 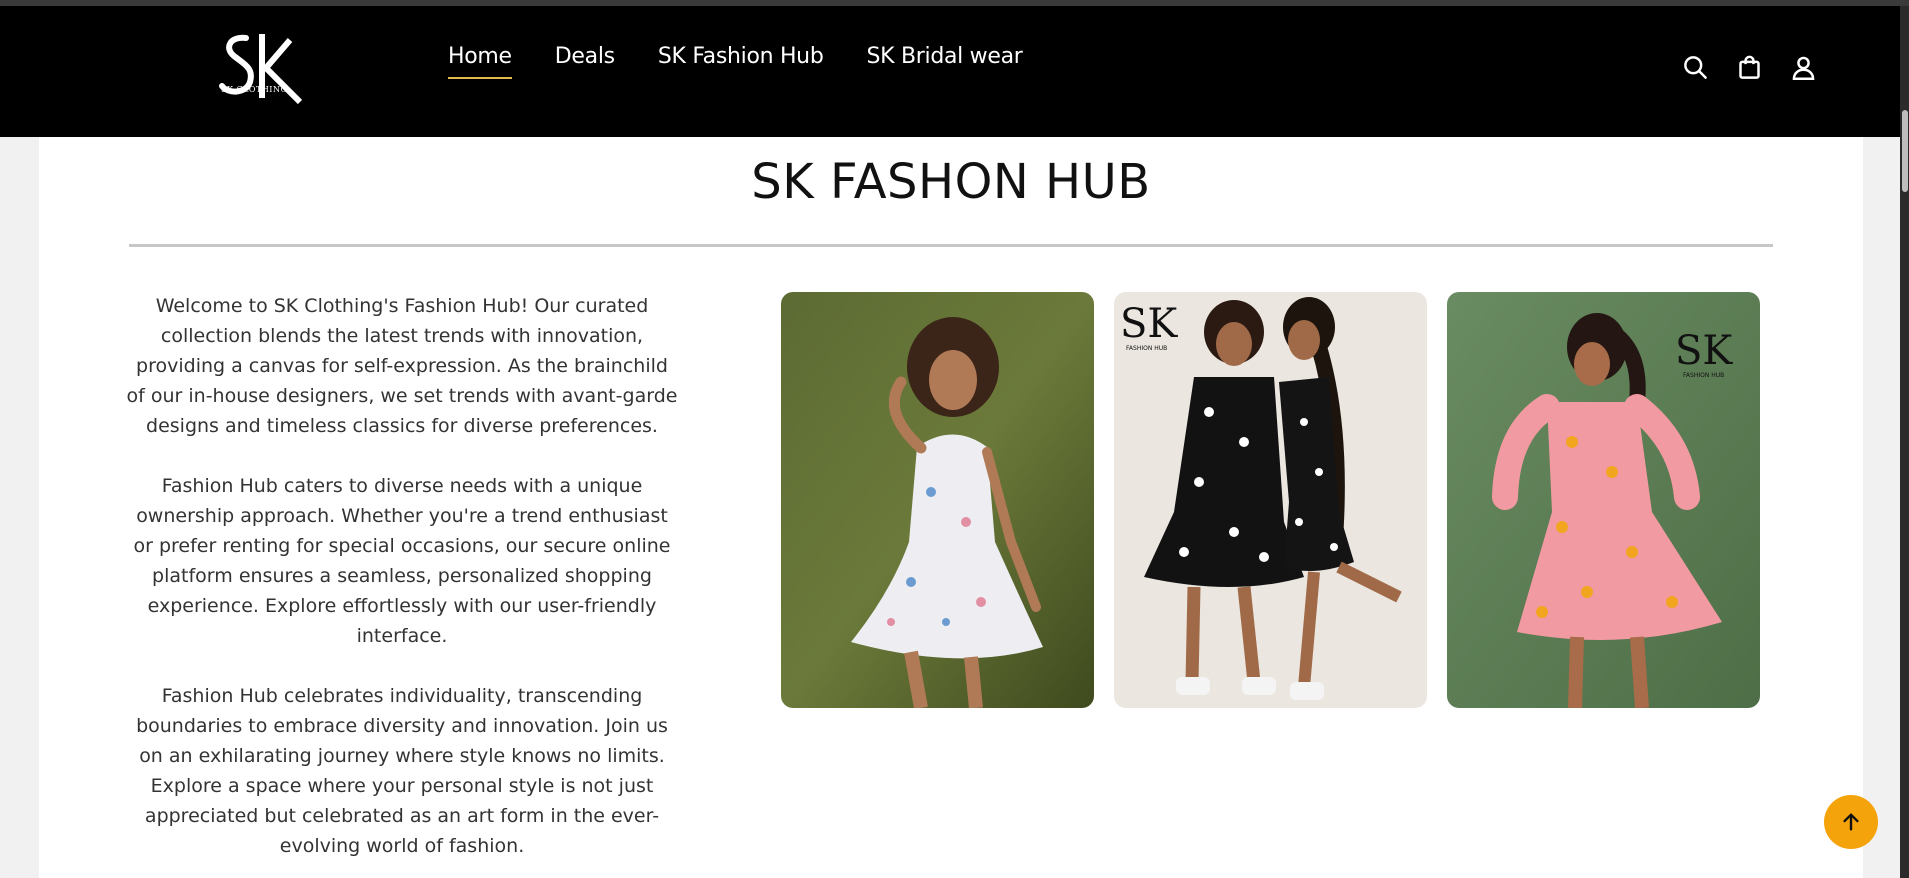 What do you see at coordinates (945, 59) in the screenshot?
I see `nav-sk-bridal-wear: SK Bridal wear` at bounding box center [945, 59].